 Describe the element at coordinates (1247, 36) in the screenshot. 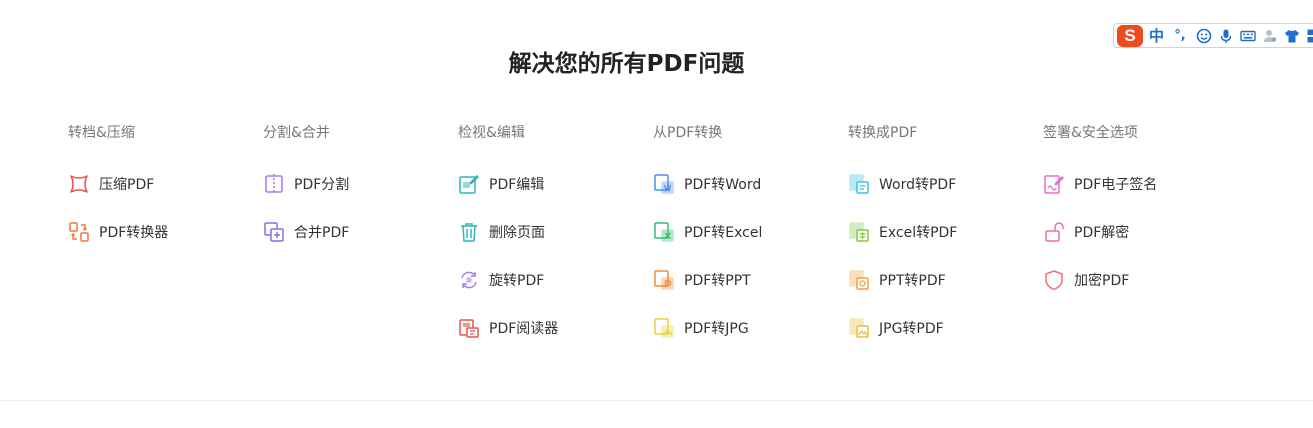

I see `keyboard-icon` at that location.